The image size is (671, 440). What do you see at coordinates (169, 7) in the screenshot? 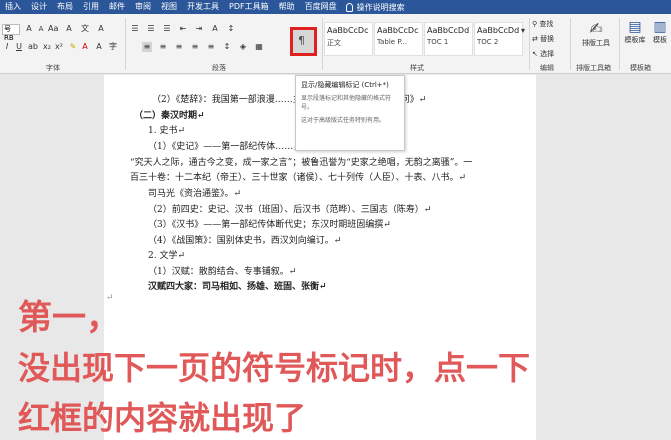
I see `tab-view: 视图` at bounding box center [169, 7].